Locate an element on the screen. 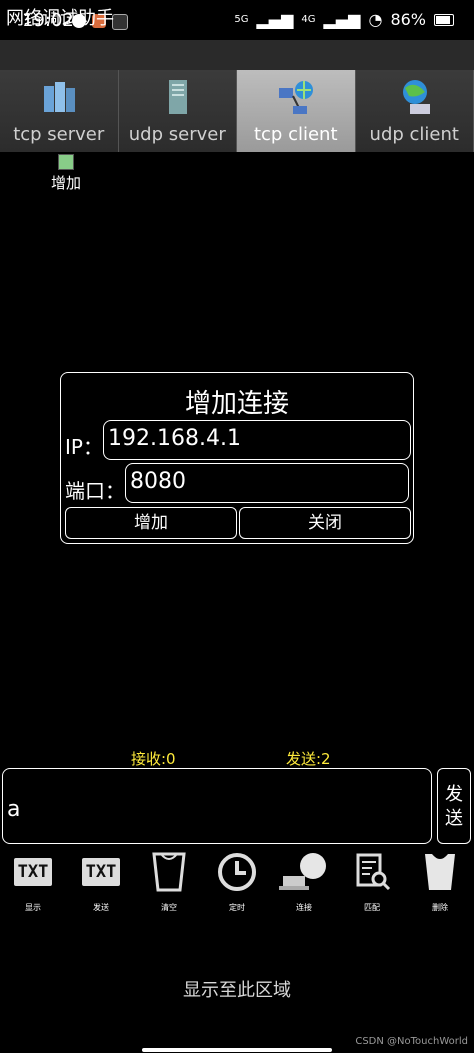 The height and width of the screenshot is (1053, 474). clock-icon is located at coordinates (237, 872).